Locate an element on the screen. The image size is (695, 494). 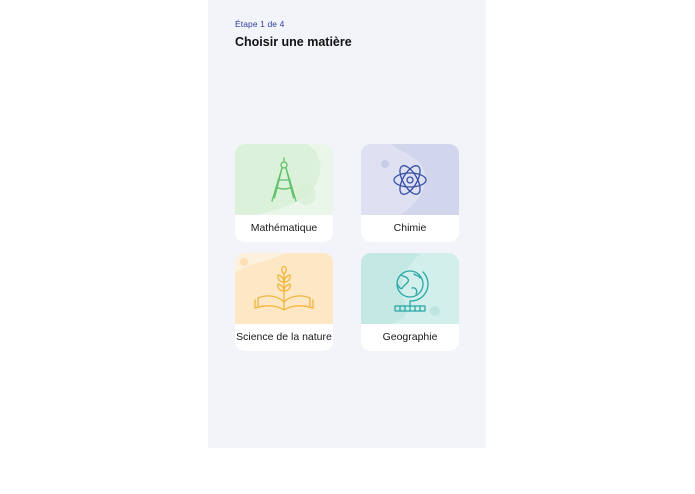
book-plant-icon is located at coordinates (284, 288).